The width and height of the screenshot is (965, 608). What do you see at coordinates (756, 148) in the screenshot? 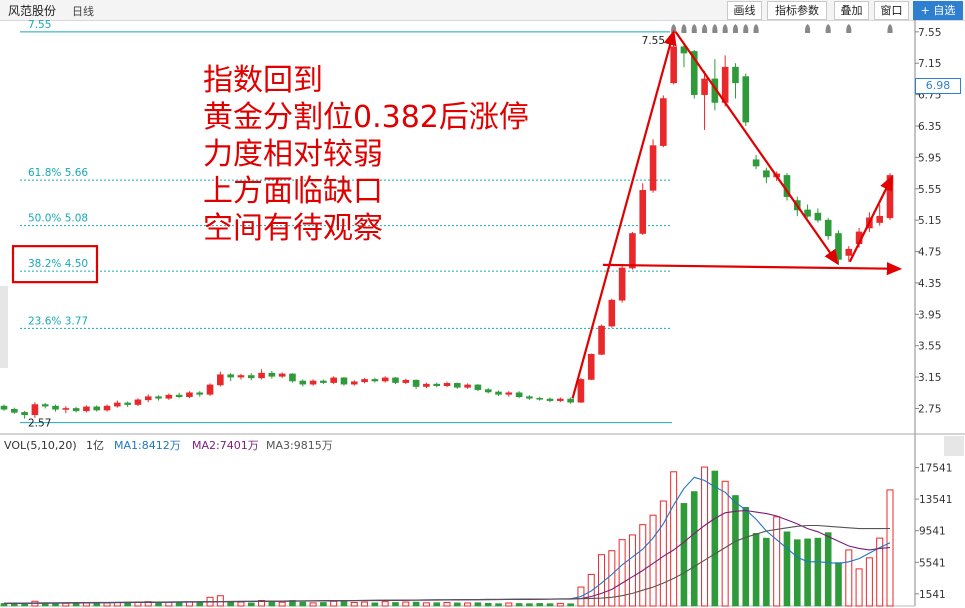
I see `decline-arrow` at bounding box center [756, 148].